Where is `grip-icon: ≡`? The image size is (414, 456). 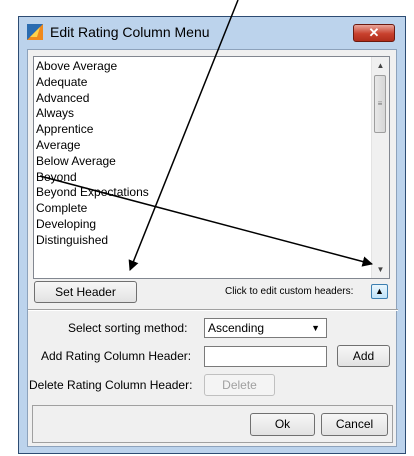
grip-icon: ≡ is located at coordinates (380, 103).